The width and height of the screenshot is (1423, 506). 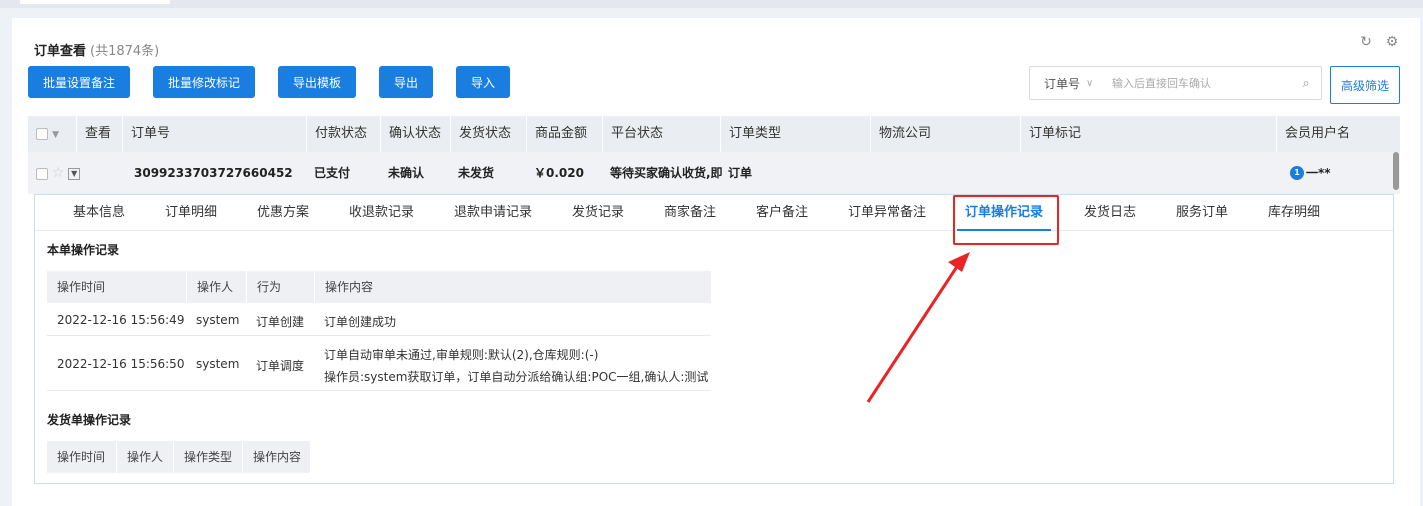 What do you see at coordinates (55, 135) in the screenshot?
I see `caret-down-icon: ▼` at bounding box center [55, 135].